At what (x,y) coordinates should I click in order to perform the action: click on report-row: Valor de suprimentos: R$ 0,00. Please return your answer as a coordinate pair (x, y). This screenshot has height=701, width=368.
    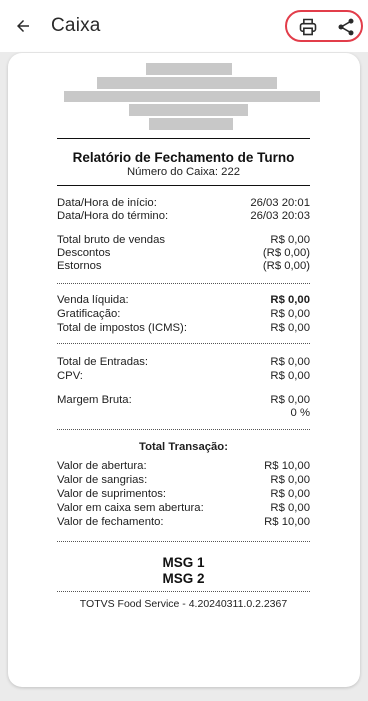
    Looking at the image, I should click on (183, 494).